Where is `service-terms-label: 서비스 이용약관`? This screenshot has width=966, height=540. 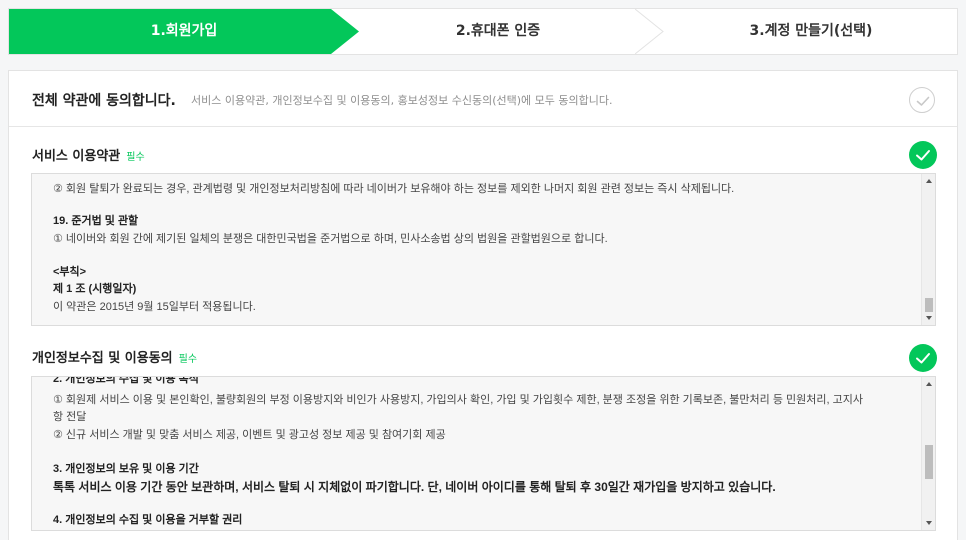 service-terms-label: 서비스 이용약관 is located at coordinates (76, 156).